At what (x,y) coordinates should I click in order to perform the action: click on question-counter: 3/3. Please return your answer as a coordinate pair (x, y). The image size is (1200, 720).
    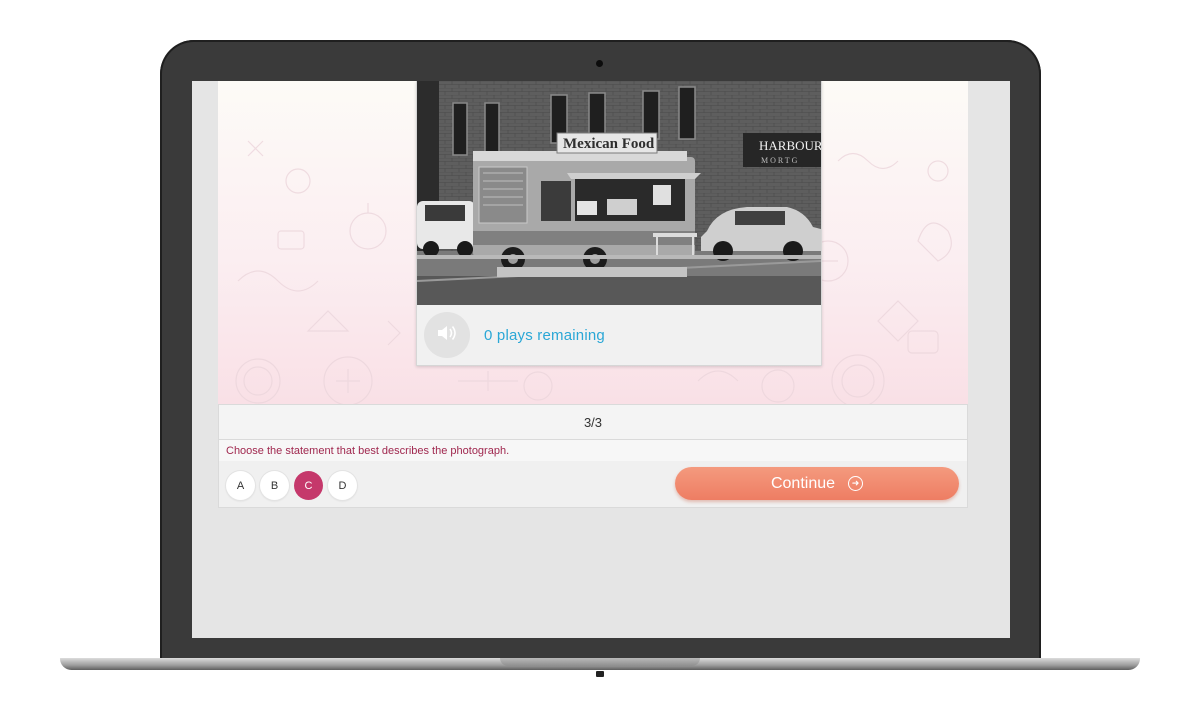
    Looking at the image, I should click on (593, 422).